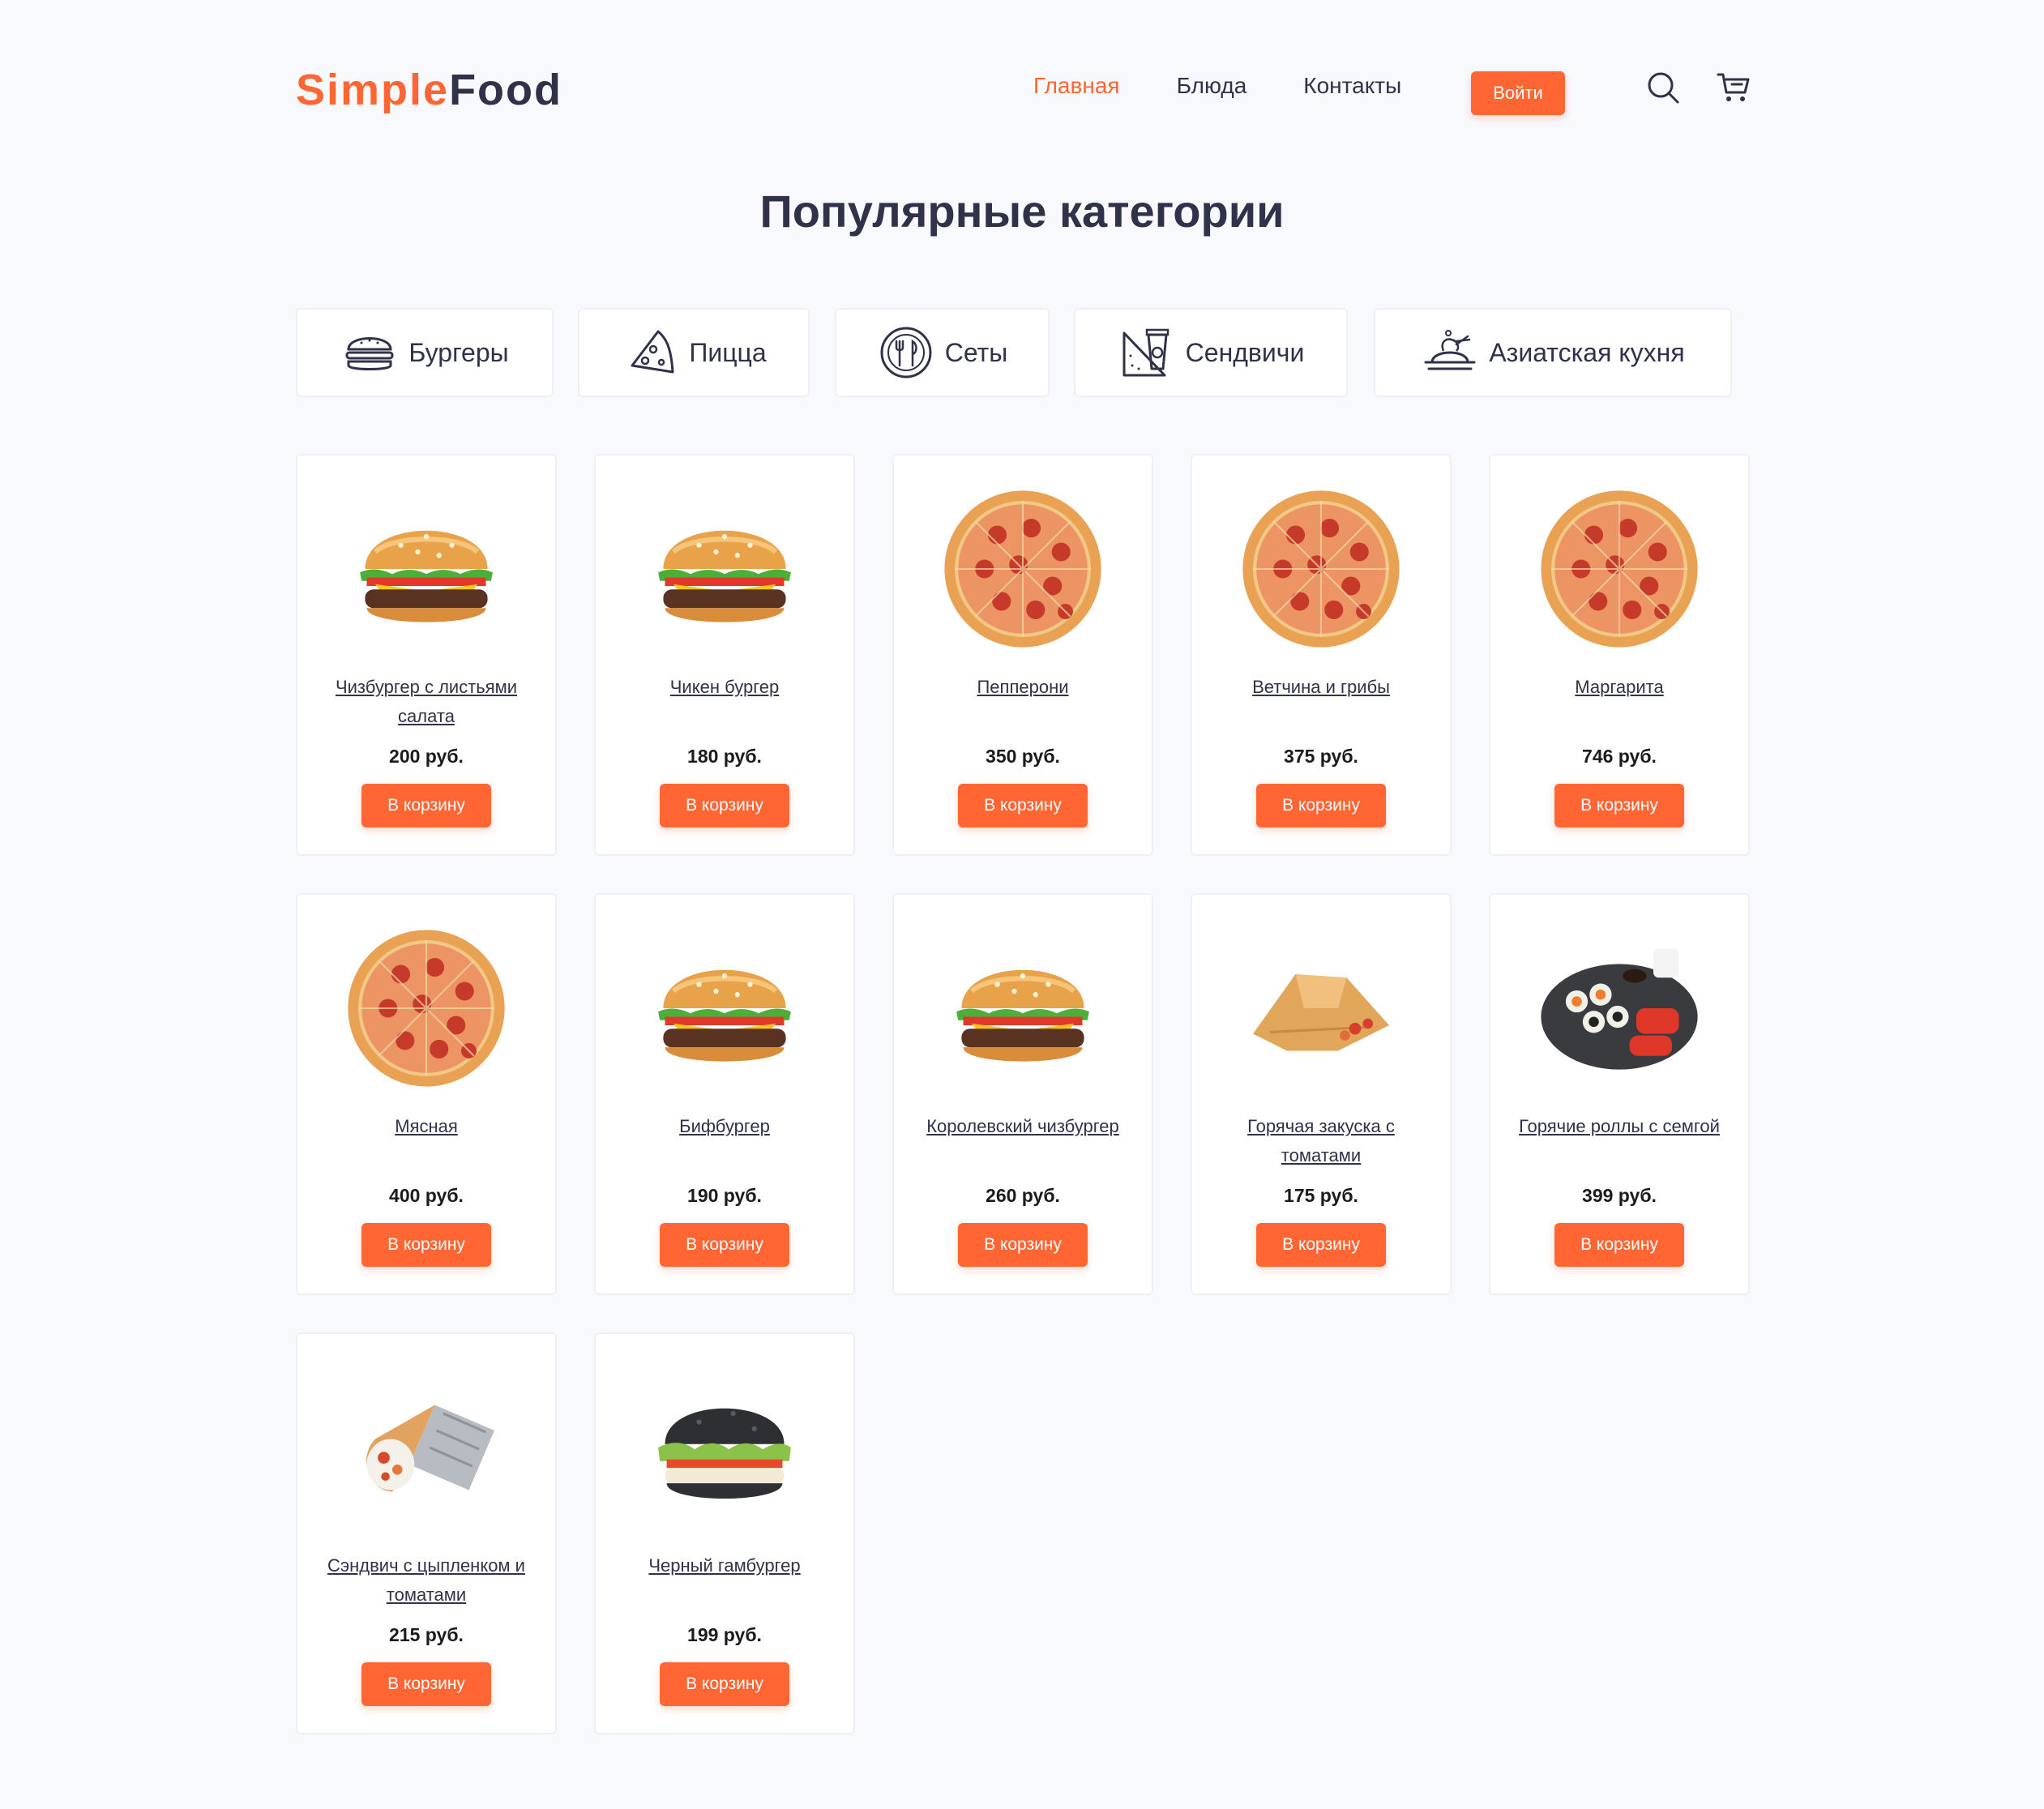  Describe the element at coordinates (506, 90) in the screenshot. I see `logo-food: Food` at that location.